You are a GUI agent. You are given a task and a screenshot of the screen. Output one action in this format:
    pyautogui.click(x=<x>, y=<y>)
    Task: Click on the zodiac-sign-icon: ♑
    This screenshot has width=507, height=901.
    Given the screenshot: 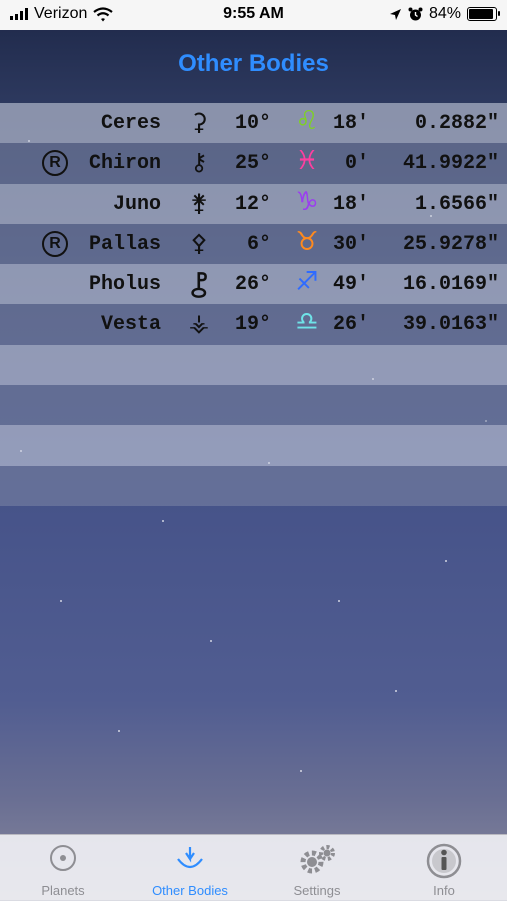 What is the action you would take?
    pyautogui.click(x=307, y=201)
    